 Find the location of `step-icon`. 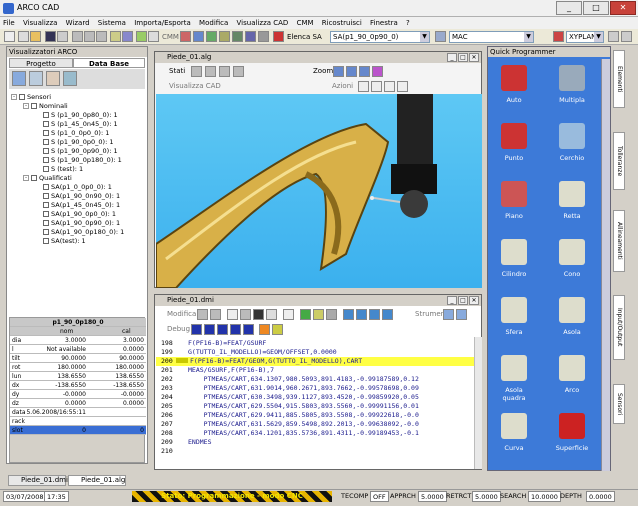

step-icon is located at coordinates (209, 329).